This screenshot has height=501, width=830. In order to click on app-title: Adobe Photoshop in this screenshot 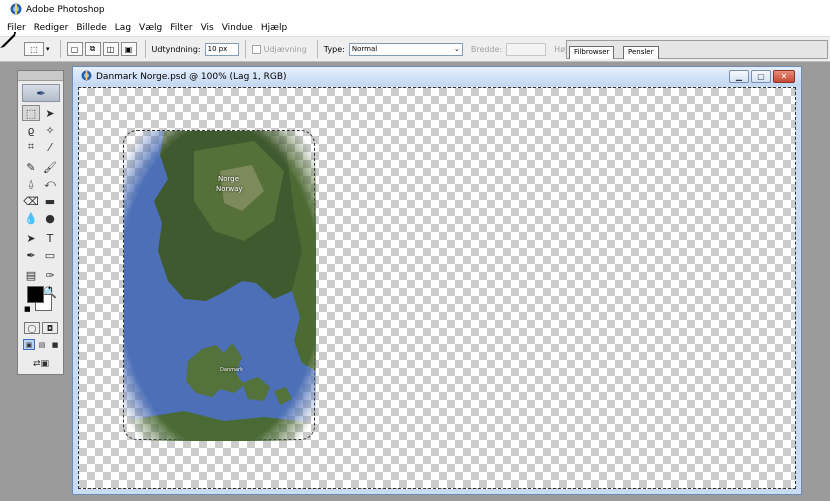, I will do `click(65, 10)`.